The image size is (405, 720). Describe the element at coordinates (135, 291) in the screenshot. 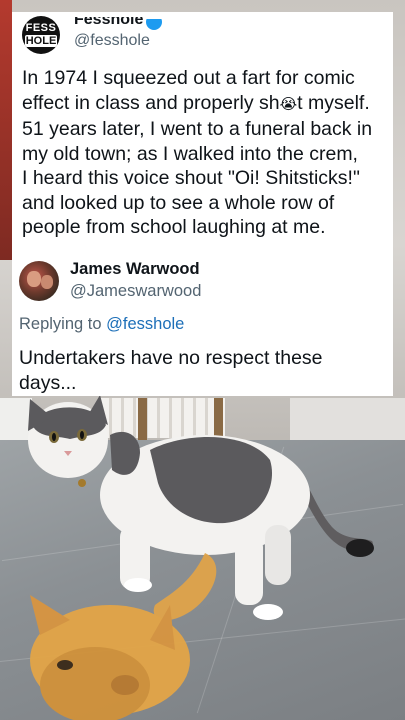

I see `reply-handle: @Jameswarwood` at that location.